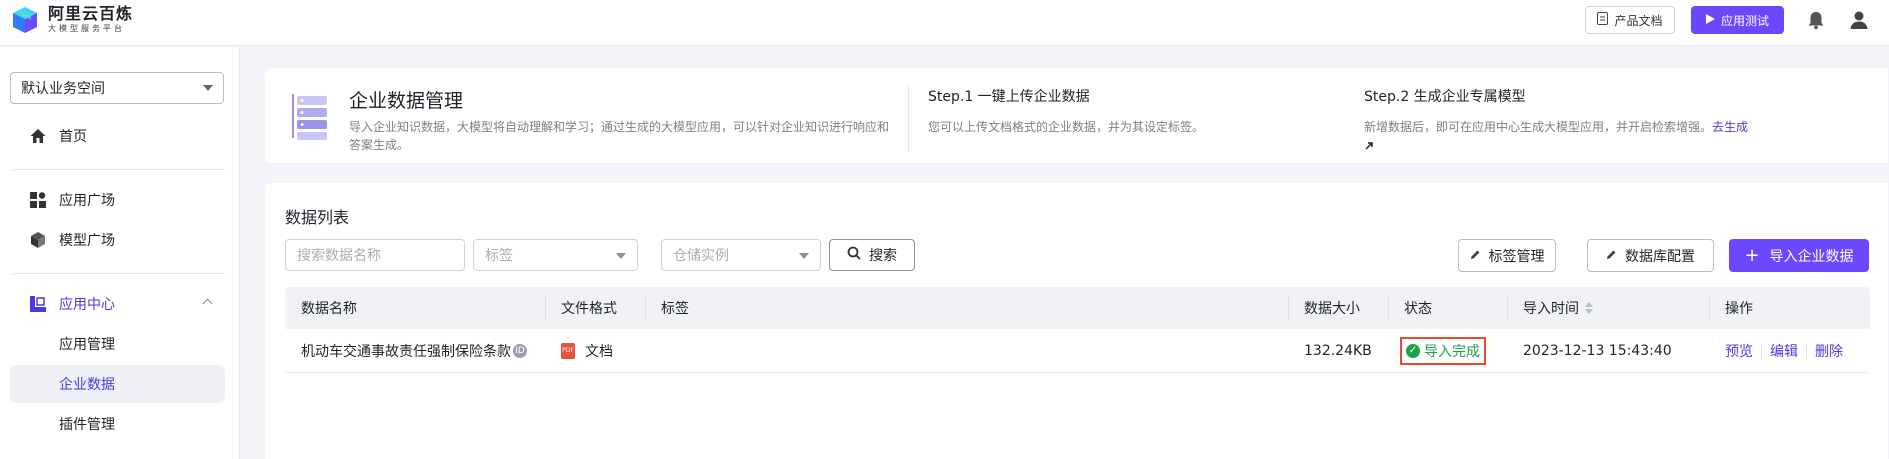  Describe the element at coordinates (1739, 351) in the screenshot. I see `preview-link: 预览` at that location.